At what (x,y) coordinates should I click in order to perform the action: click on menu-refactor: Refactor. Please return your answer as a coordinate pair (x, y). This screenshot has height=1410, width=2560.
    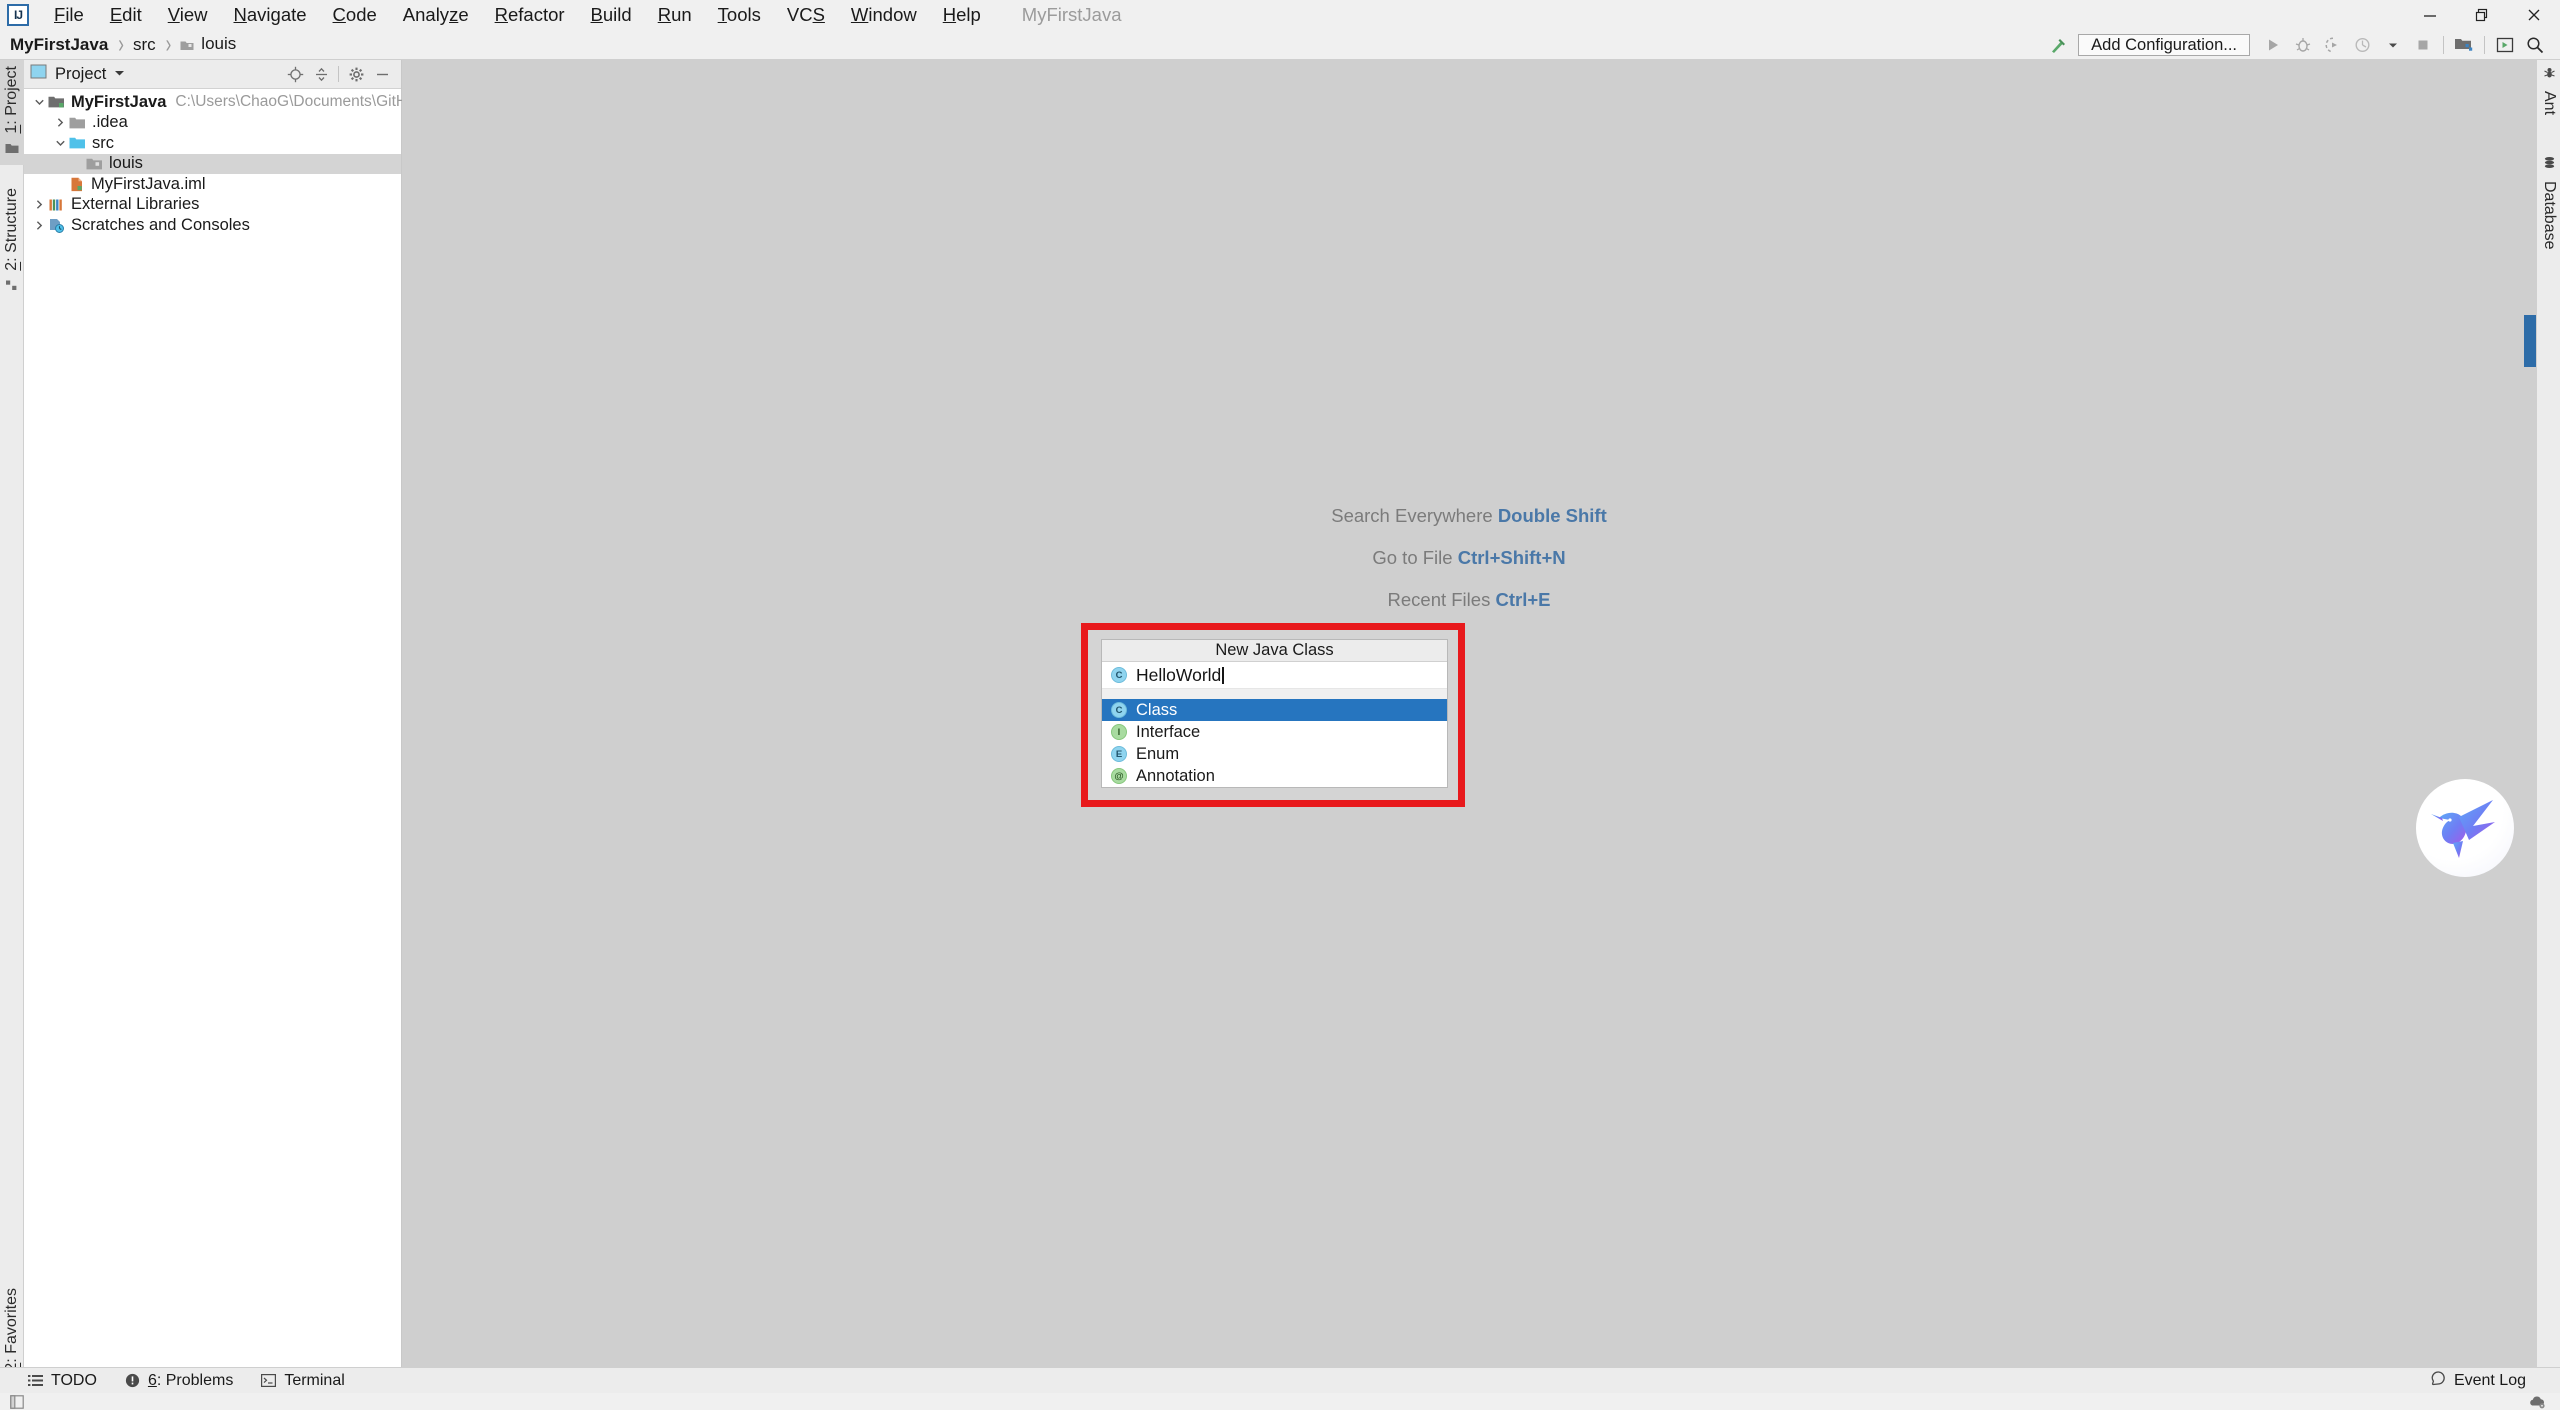
    Looking at the image, I should click on (530, 15).